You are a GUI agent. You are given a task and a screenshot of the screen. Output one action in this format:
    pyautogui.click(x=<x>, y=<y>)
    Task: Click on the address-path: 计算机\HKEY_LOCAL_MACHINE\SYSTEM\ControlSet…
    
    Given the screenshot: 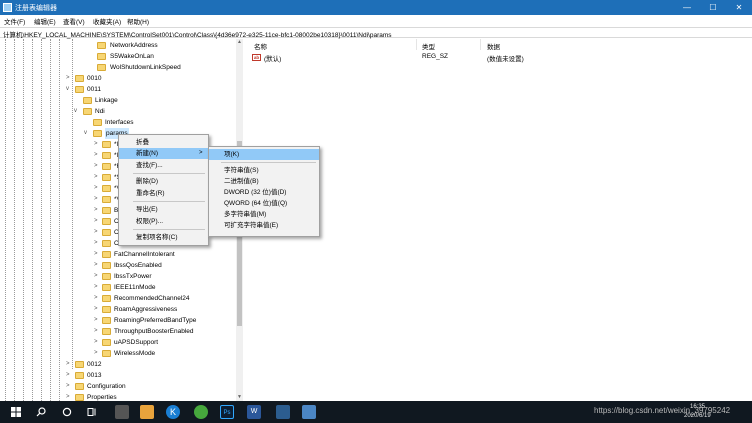 What is the action you would take?
    pyautogui.click(x=197, y=34)
    